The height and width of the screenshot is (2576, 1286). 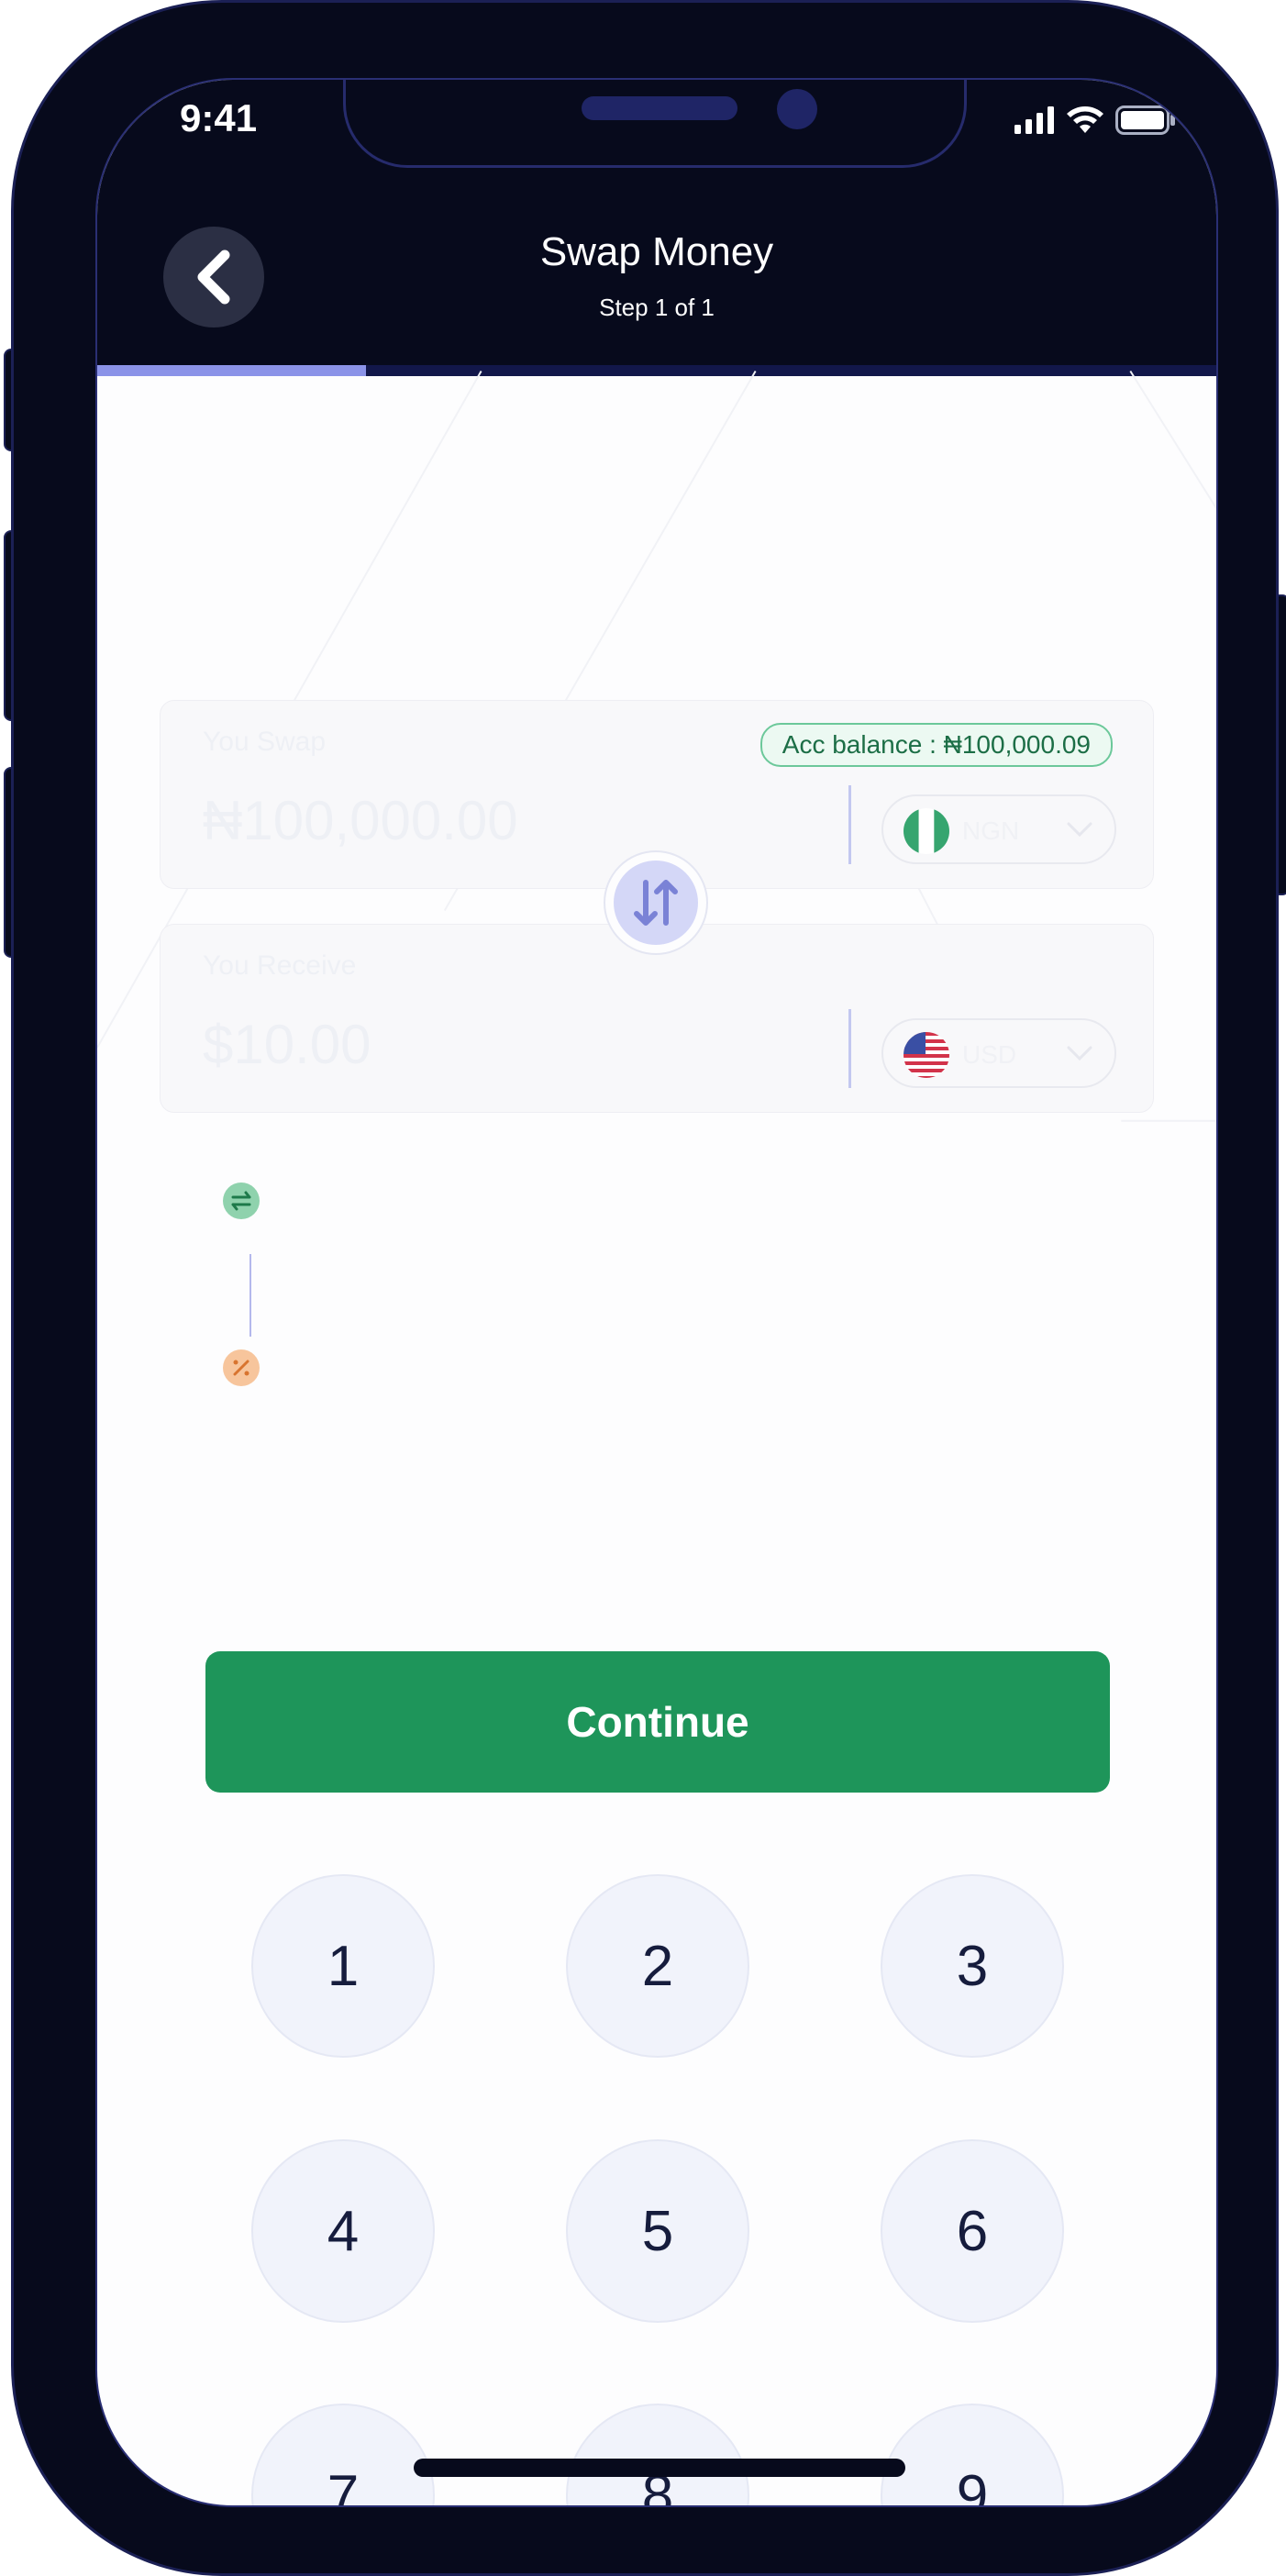 What do you see at coordinates (973, 1966) in the screenshot?
I see `keypad-key-3: 3` at bounding box center [973, 1966].